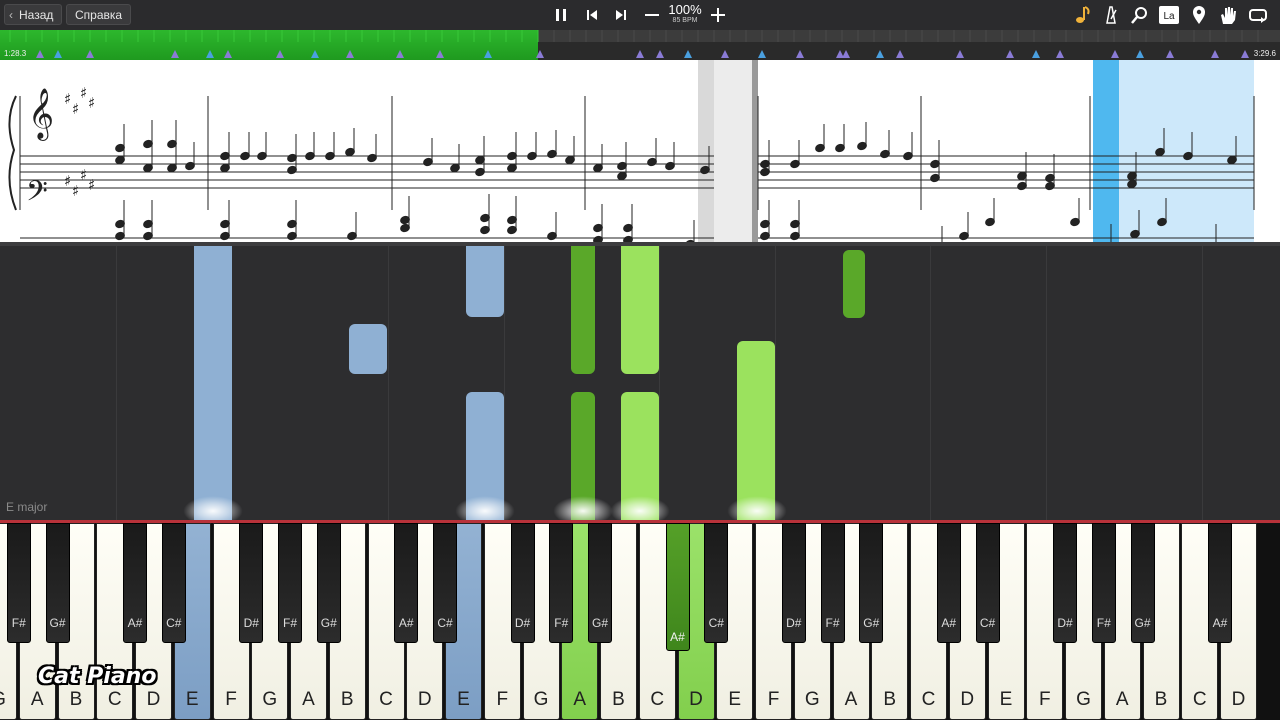  I want to click on note-labels-icon: La, so click(1169, 15).